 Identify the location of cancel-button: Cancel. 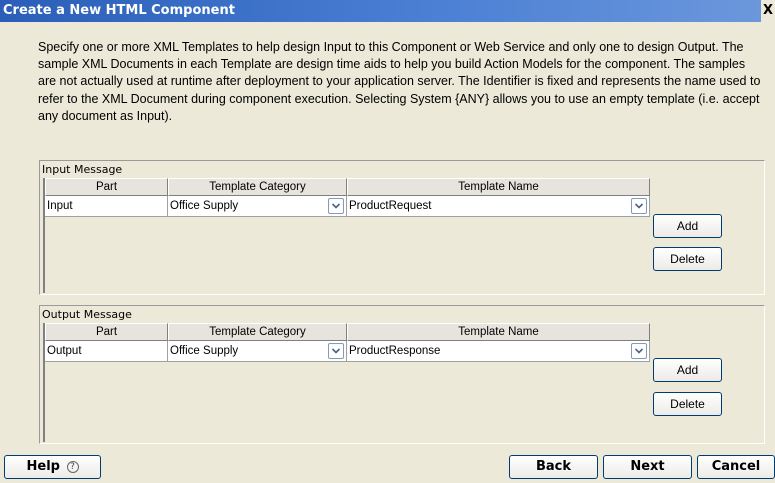
(736, 467).